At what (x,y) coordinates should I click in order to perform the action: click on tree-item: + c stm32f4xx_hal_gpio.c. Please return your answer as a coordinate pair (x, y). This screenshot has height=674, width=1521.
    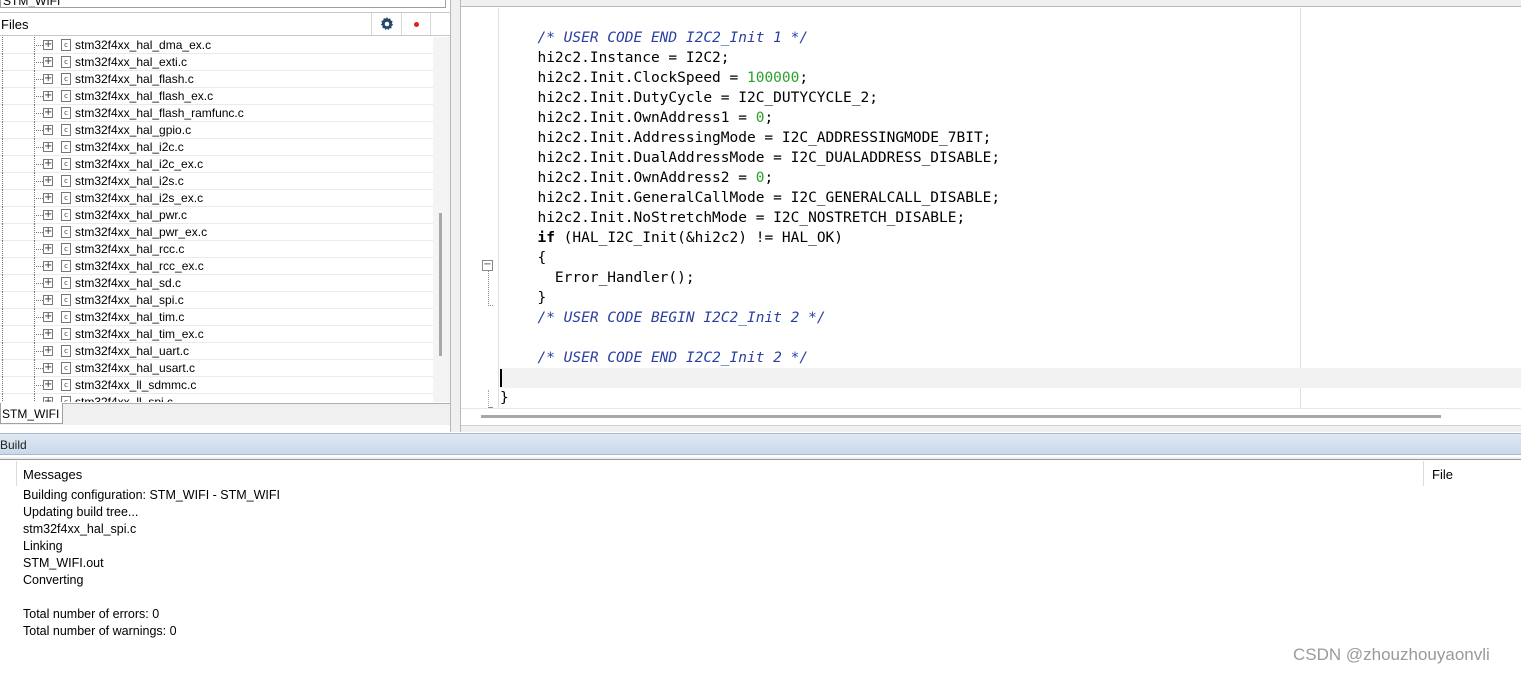
    Looking at the image, I should click on (216, 130).